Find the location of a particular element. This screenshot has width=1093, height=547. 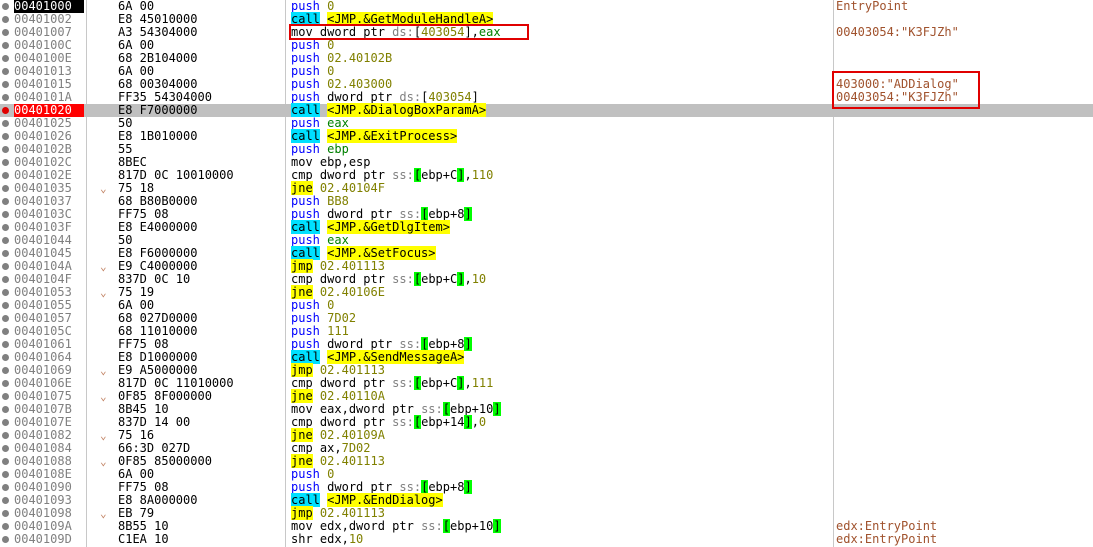

operand: <JMP.&ExitProcess> is located at coordinates (392, 136).